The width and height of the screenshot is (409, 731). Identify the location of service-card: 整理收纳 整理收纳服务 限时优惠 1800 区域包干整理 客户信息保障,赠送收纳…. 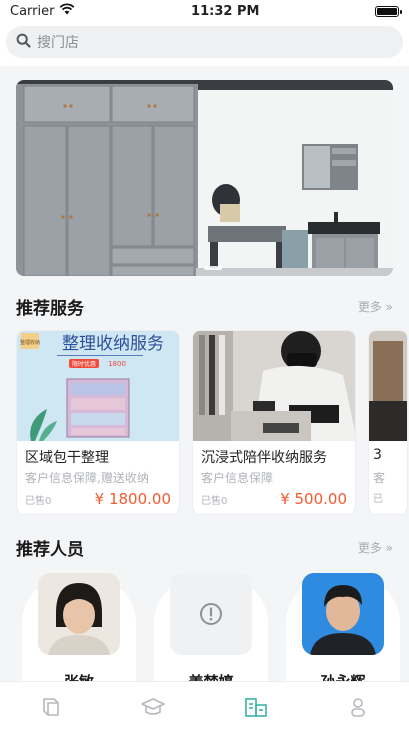
(98, 422).